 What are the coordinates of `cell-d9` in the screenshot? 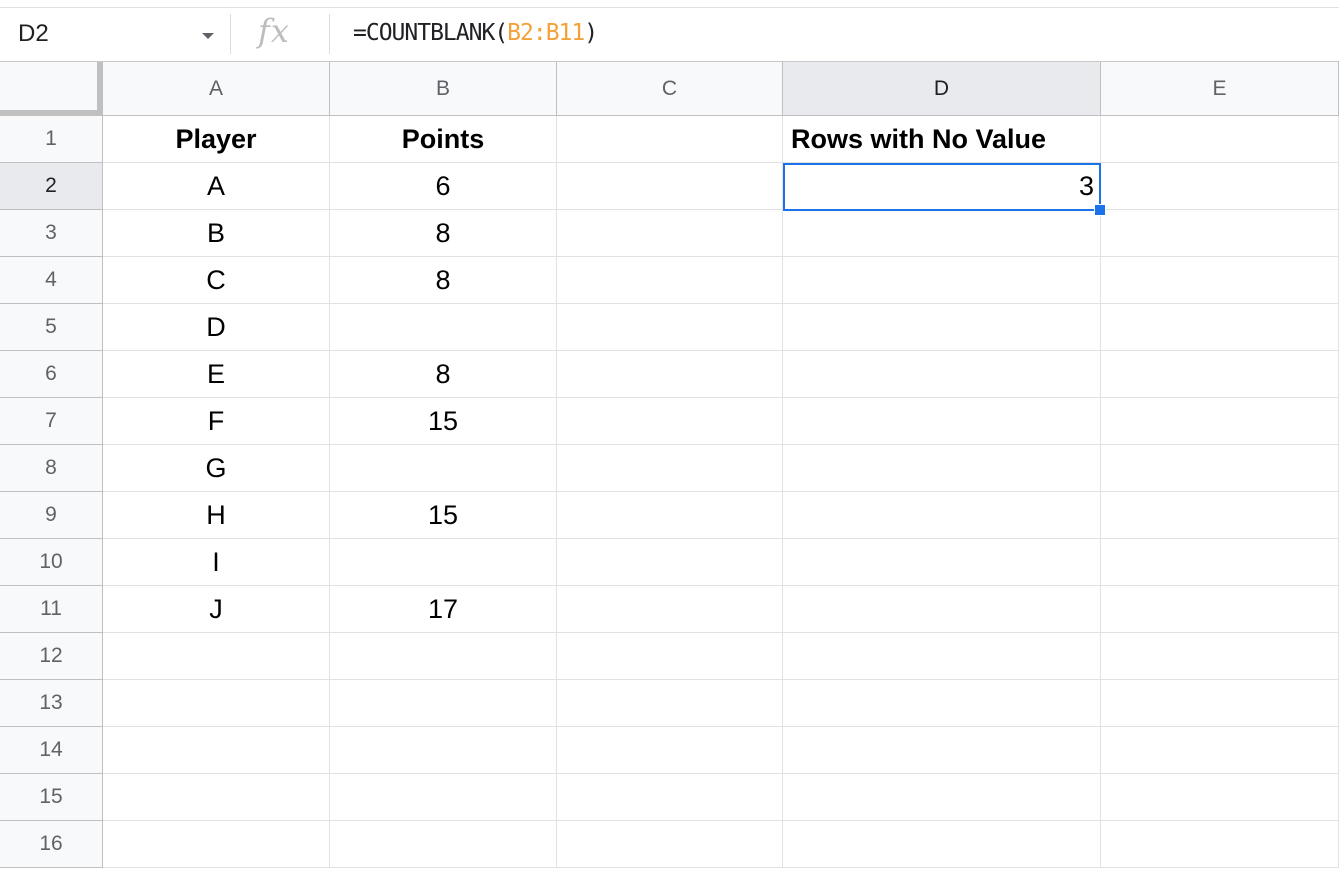 It's located at (942, 515).